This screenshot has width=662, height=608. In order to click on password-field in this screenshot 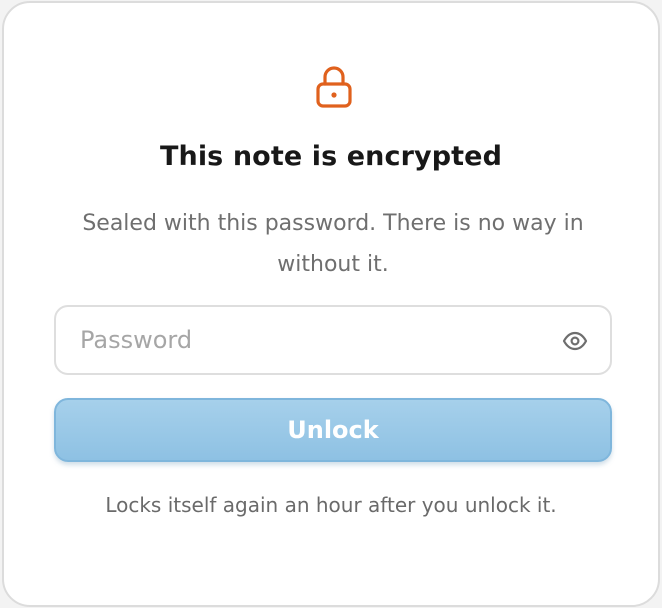, I will do `click(333, 340)`.